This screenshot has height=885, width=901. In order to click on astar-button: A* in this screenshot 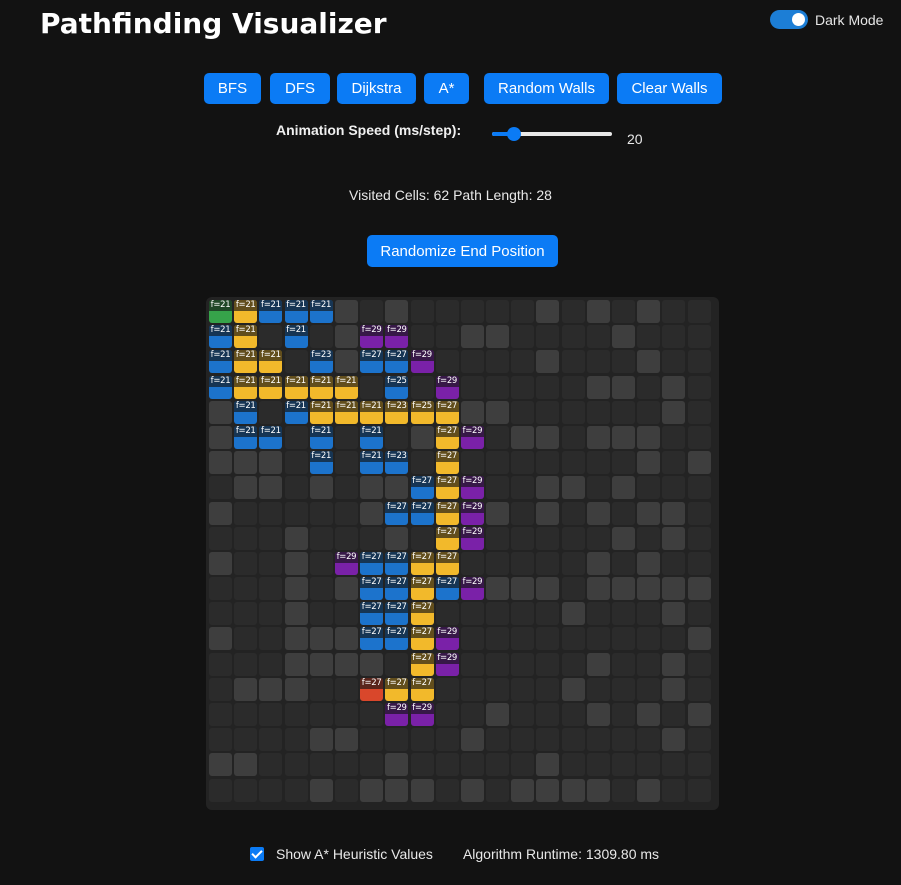, I will do `click(446, 88)`.